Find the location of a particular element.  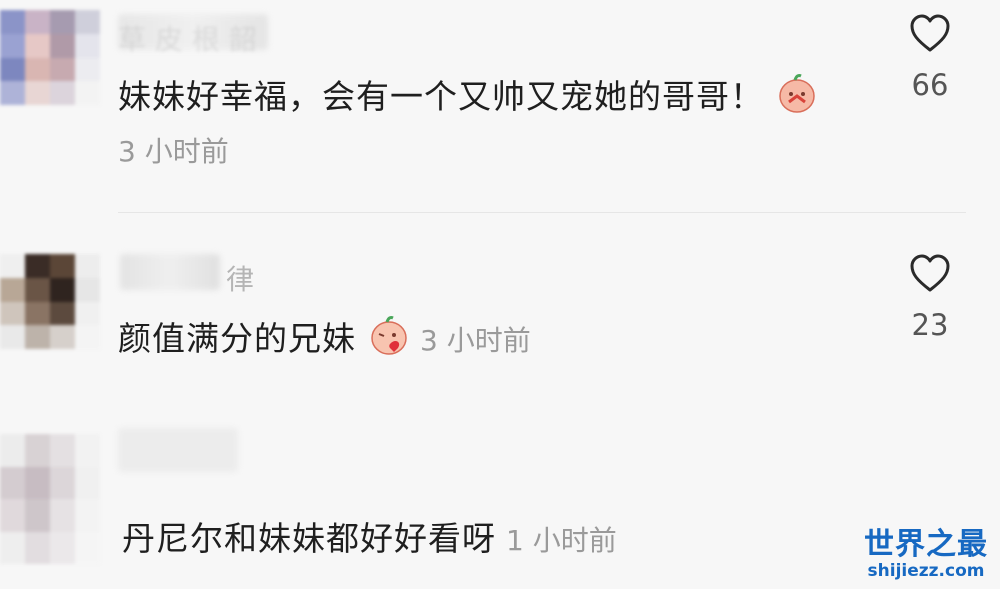

kiss-face-emoji is located at coordinates (389, 335).